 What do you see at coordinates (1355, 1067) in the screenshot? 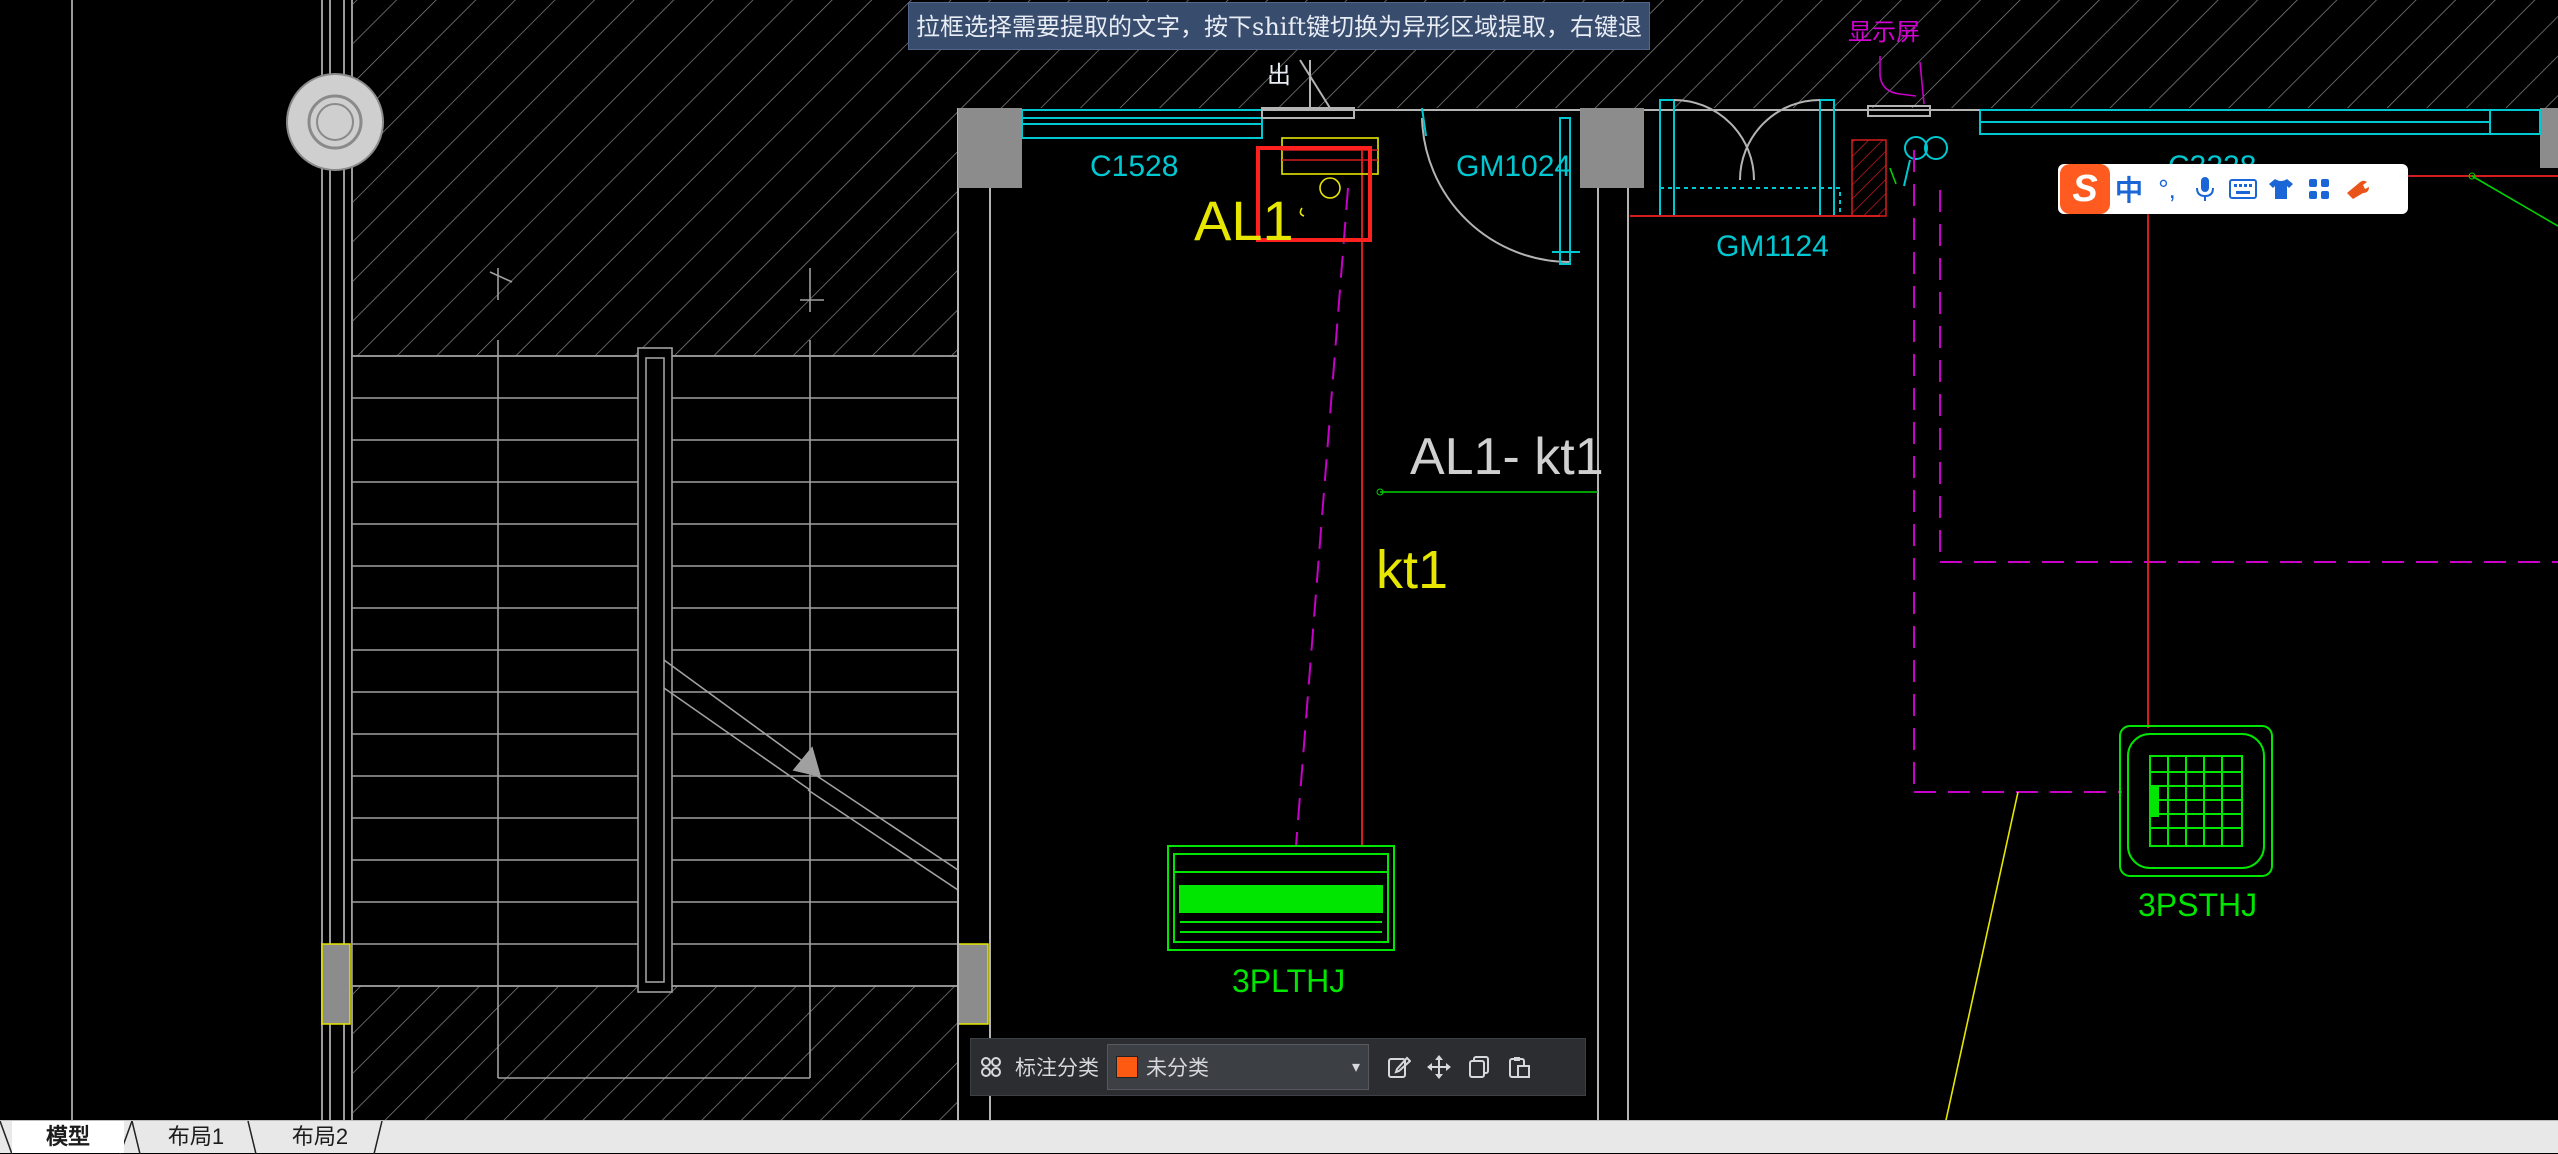
I see `chevron-down-icon: ▾` at bounding box center [1355, 1067].